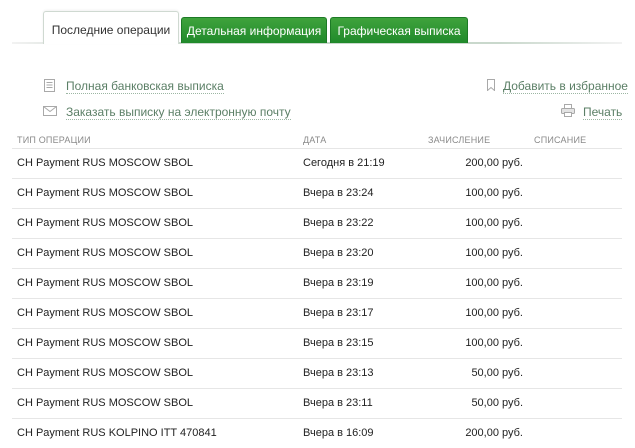  What do you see at coordinates (338, 223) in the screenshot?
I see `operation-date: Вчера в 23:22` at bounding box center [338, 223].